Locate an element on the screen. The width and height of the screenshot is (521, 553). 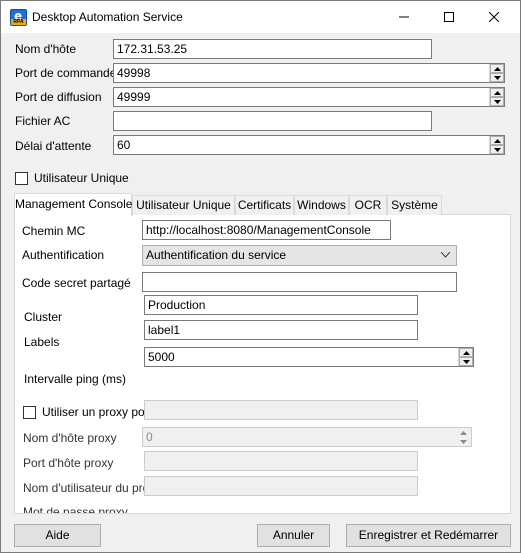
minimize-button is located at coordinates (404, 17).